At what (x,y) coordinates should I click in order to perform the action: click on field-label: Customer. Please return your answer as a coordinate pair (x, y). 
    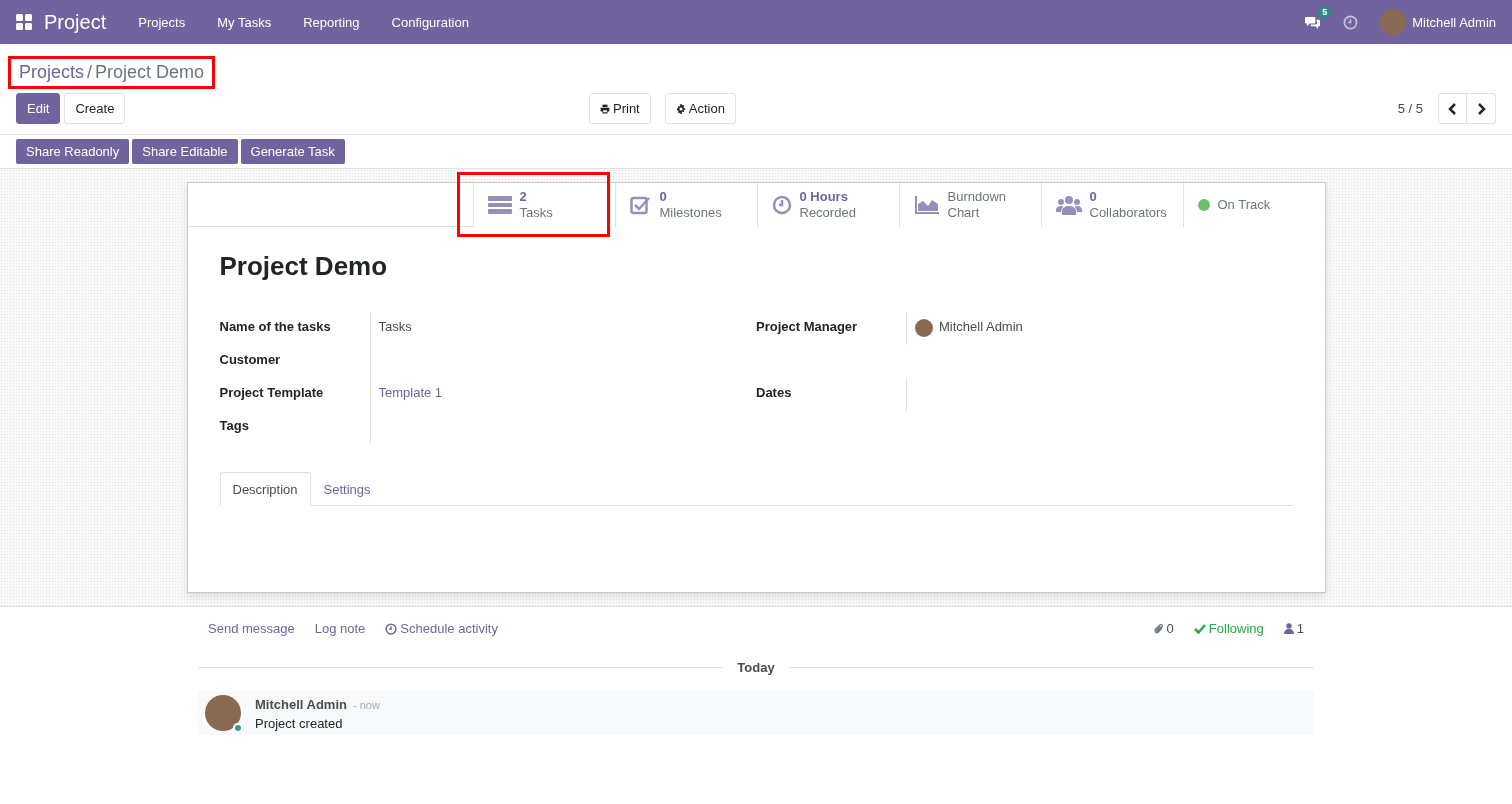
    Looking at the image, I should click on (250, 360).